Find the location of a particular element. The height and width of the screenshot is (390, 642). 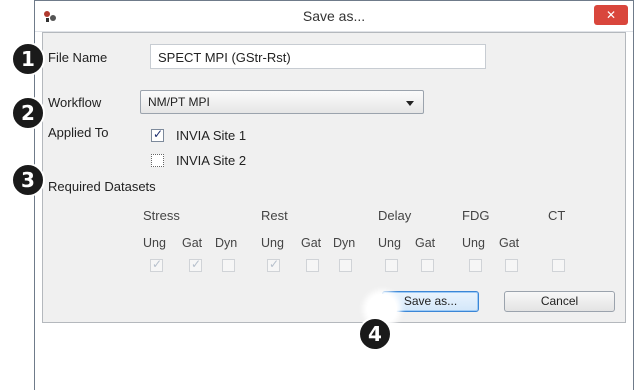

stress-group-label: Stress is located at coordinates (161, 215).